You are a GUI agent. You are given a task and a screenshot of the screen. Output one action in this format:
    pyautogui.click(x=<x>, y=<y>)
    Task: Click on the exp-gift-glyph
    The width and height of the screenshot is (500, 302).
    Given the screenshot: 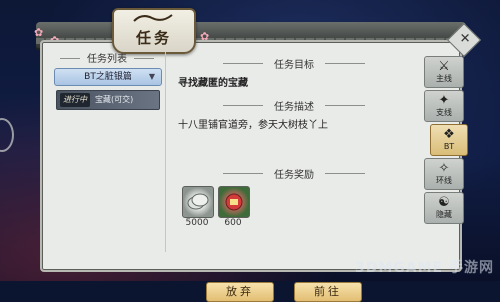 What is the action you would take?
    pyautogui.click(x=234, y=202)
    